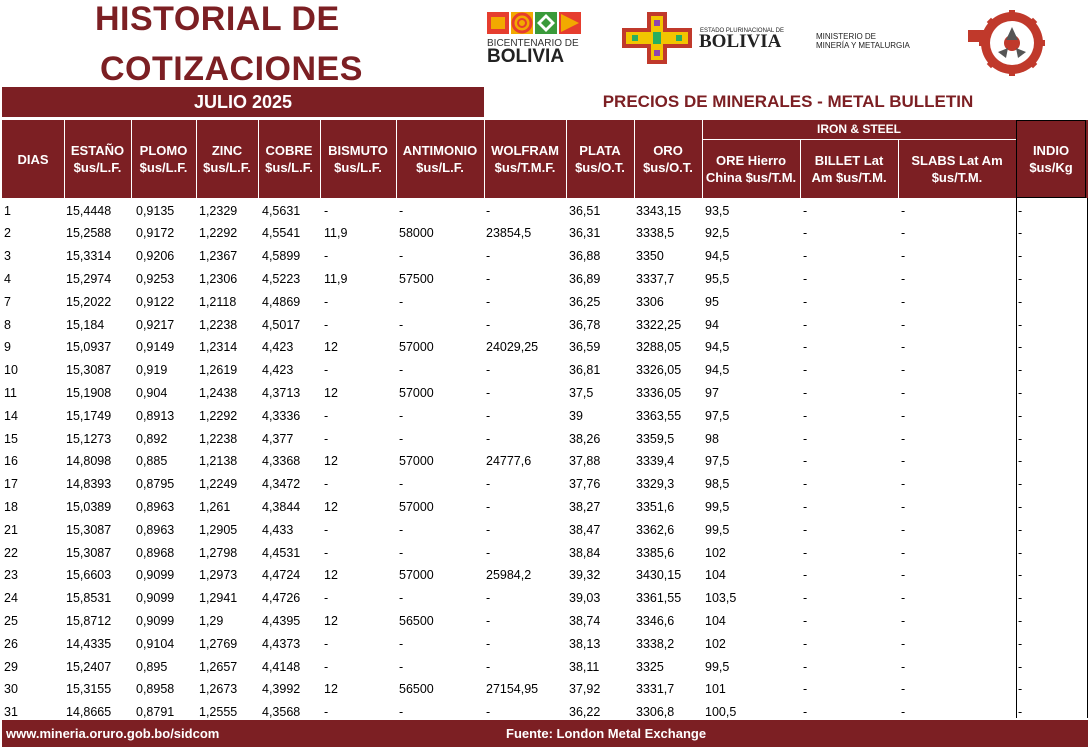 The image size is (1092, 751). What do you see at coordinates (1006, 43) in the screenshot?
I see `gear-seal-icon` at bounding box center [1006, 43].